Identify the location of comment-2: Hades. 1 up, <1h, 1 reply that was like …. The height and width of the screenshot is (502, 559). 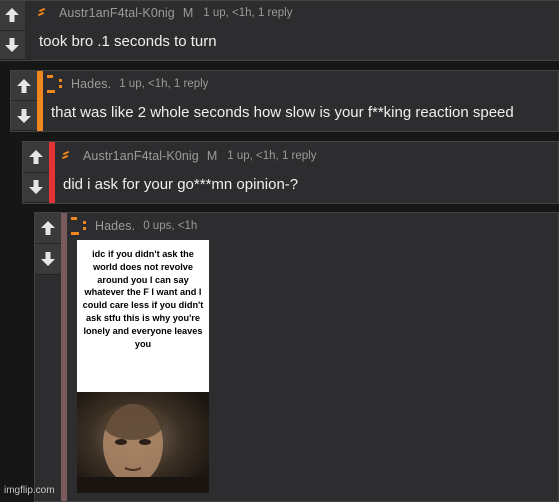
(284, 101).